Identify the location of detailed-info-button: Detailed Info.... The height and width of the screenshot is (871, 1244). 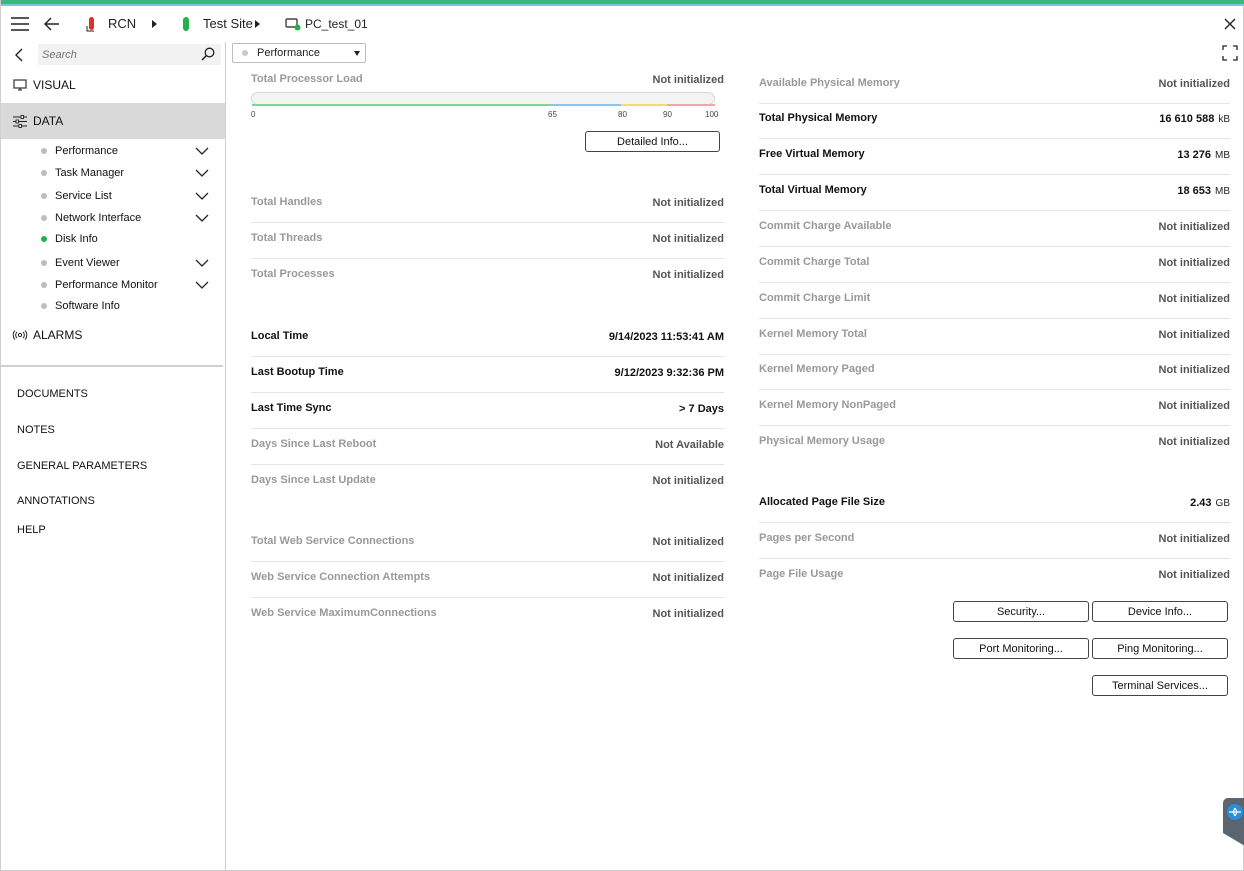
(652, 141).